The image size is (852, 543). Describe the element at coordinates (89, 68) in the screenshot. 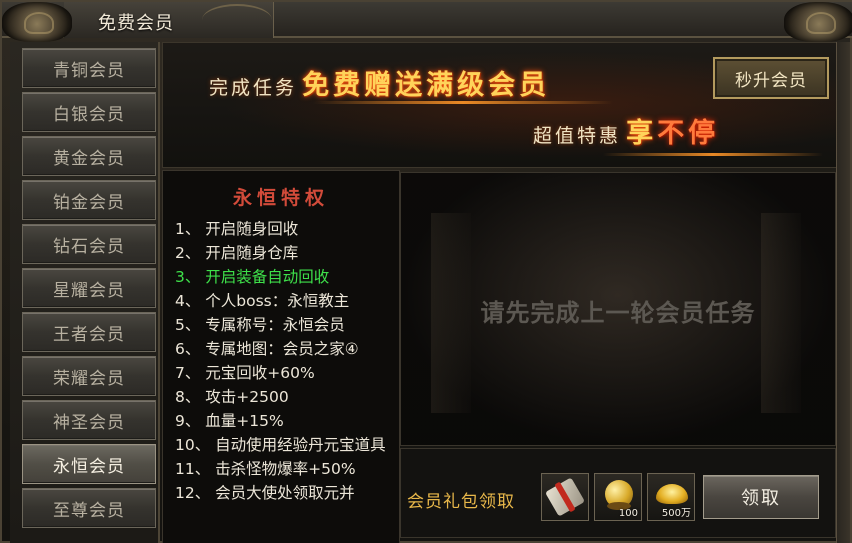

I see `tier-tab-bronze: 青铜会员` at that location.